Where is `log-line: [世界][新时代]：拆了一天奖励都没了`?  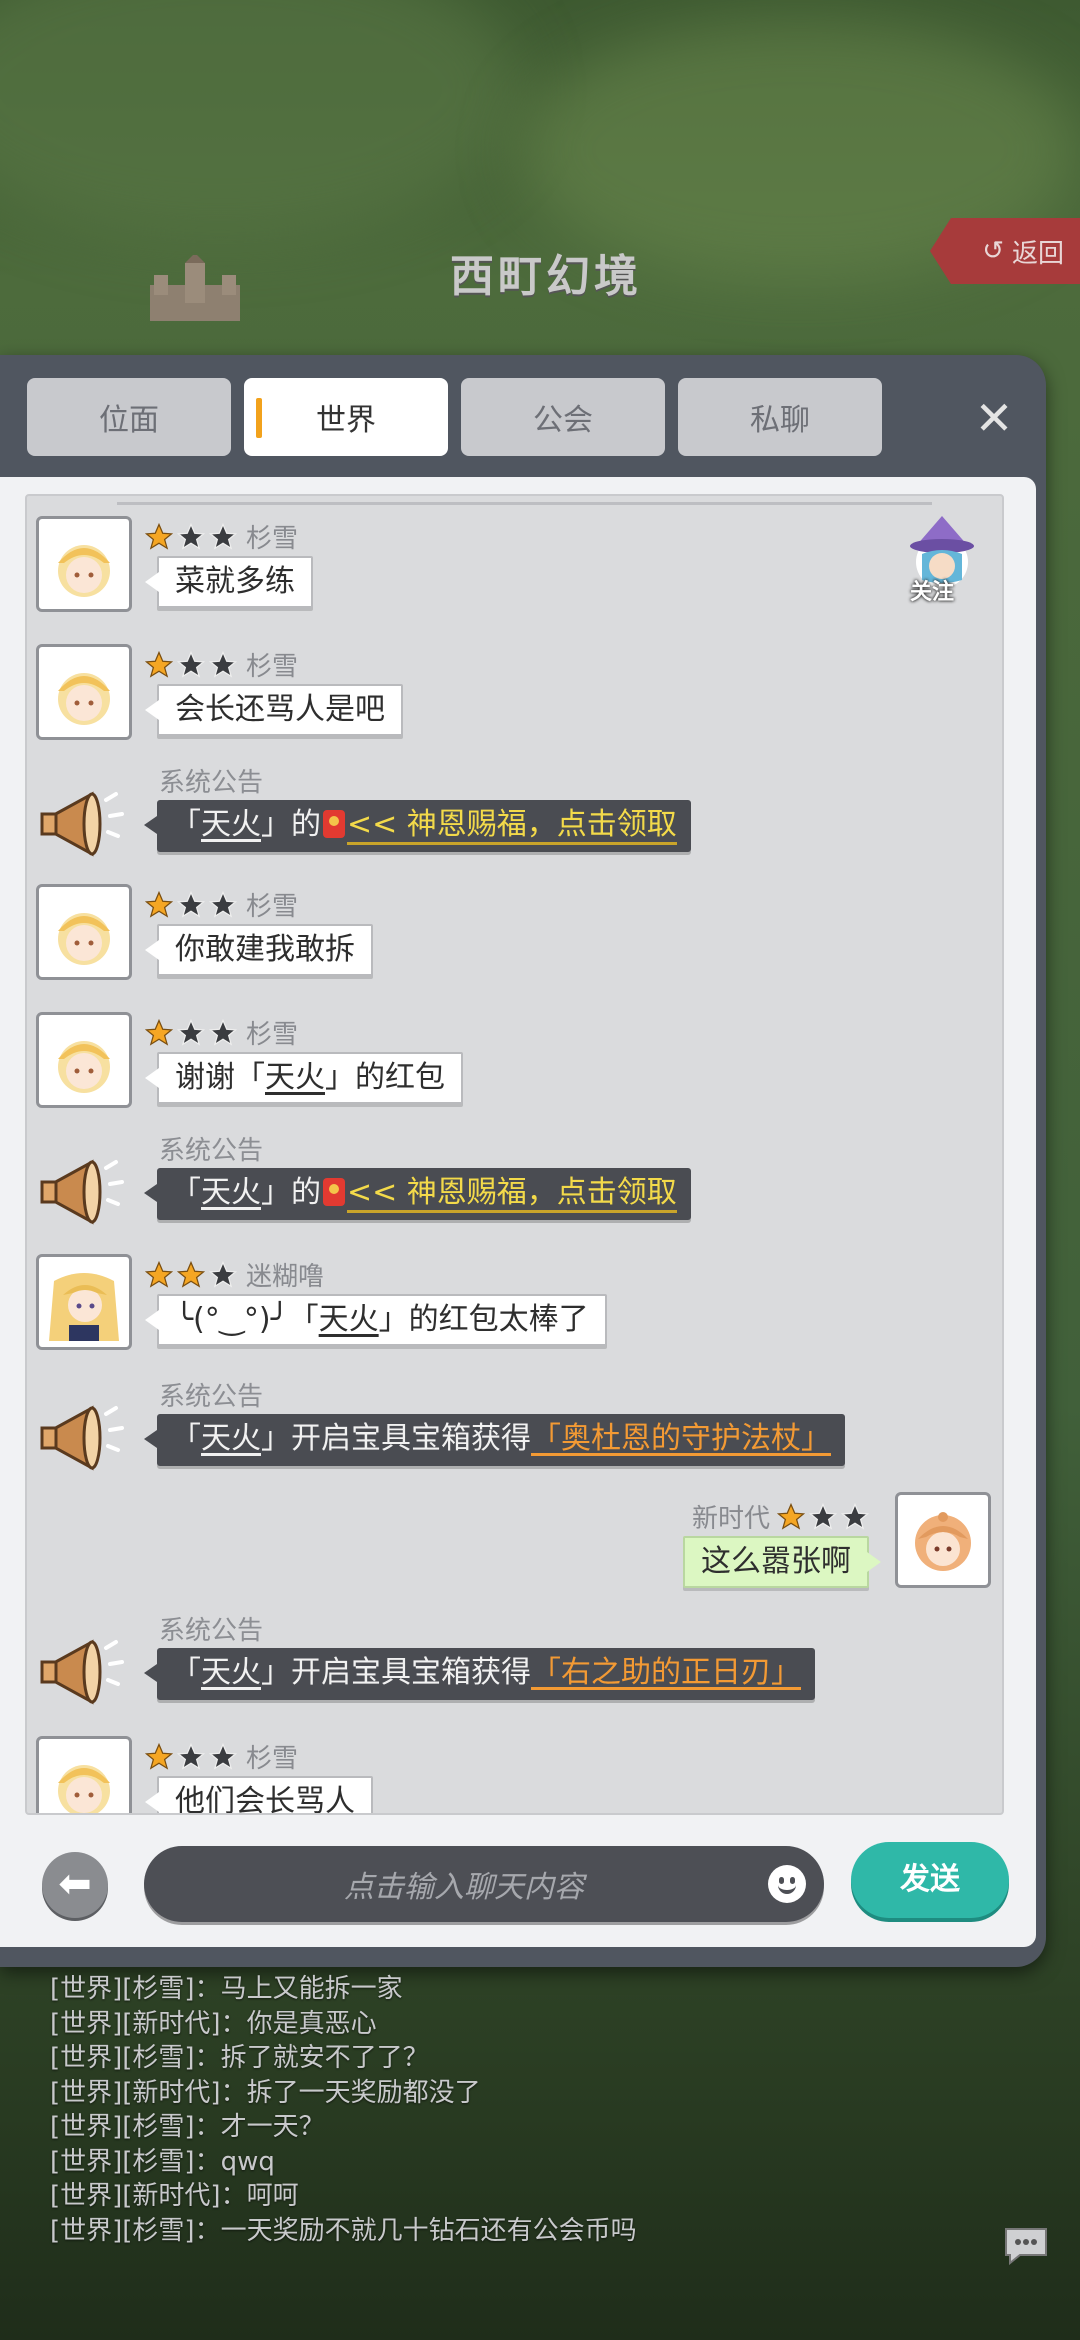 log-line: [世界][新时代]：拆了一天奖励都没了 is located at coordinates (265, 2092).